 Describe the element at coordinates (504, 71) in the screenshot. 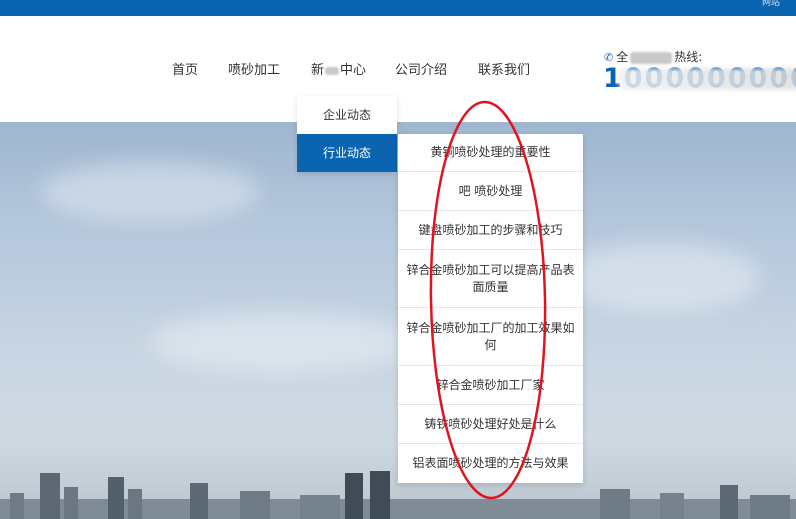

I see `nav-item-contact: 联系我们` at that location.